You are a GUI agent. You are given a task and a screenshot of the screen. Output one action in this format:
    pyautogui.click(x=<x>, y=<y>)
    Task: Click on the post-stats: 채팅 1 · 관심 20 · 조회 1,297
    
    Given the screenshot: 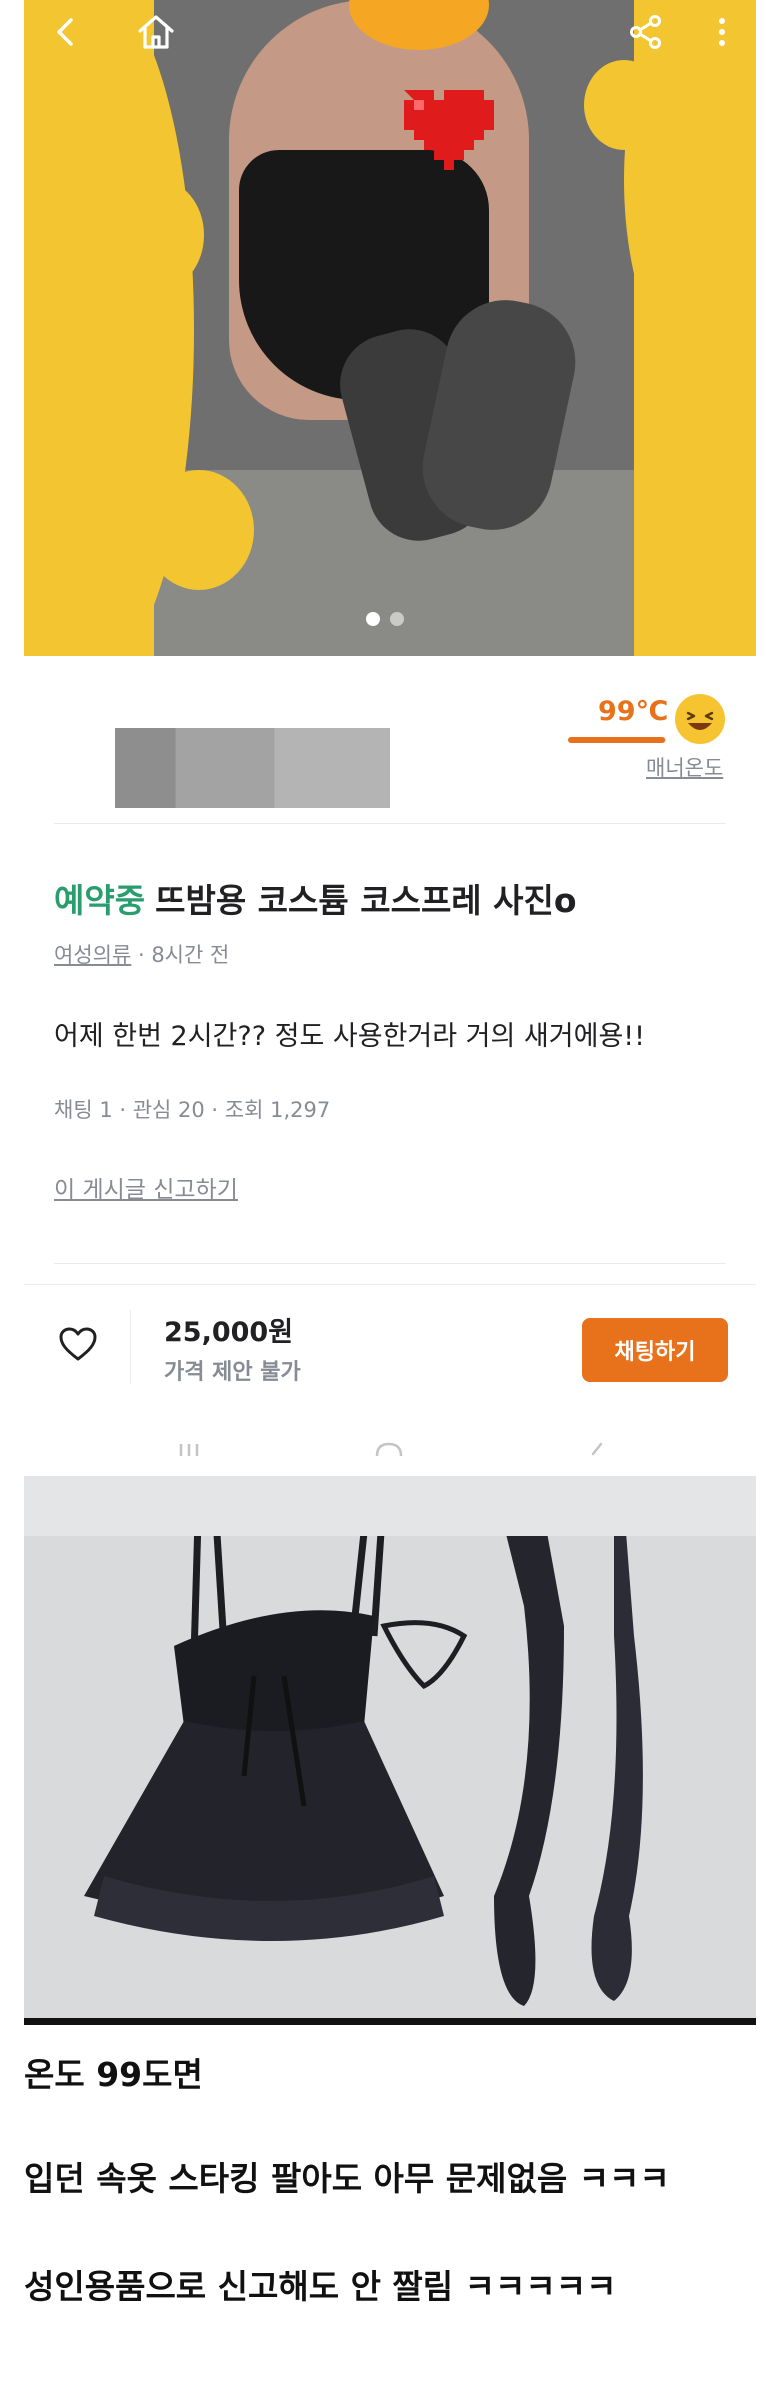 What is the action you would take?
    pyautogui.click(x=192, y=1110)
    